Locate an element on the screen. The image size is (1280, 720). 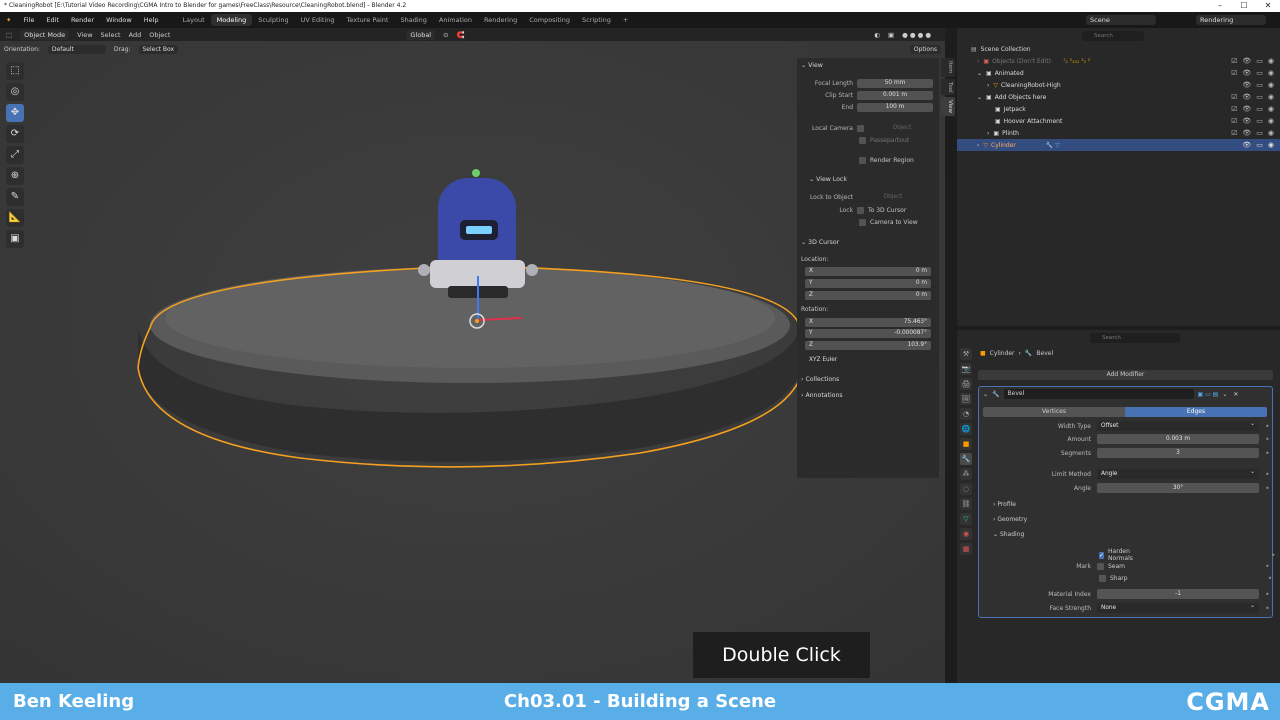
menu-window: Window is located at coordinates (119, 20).